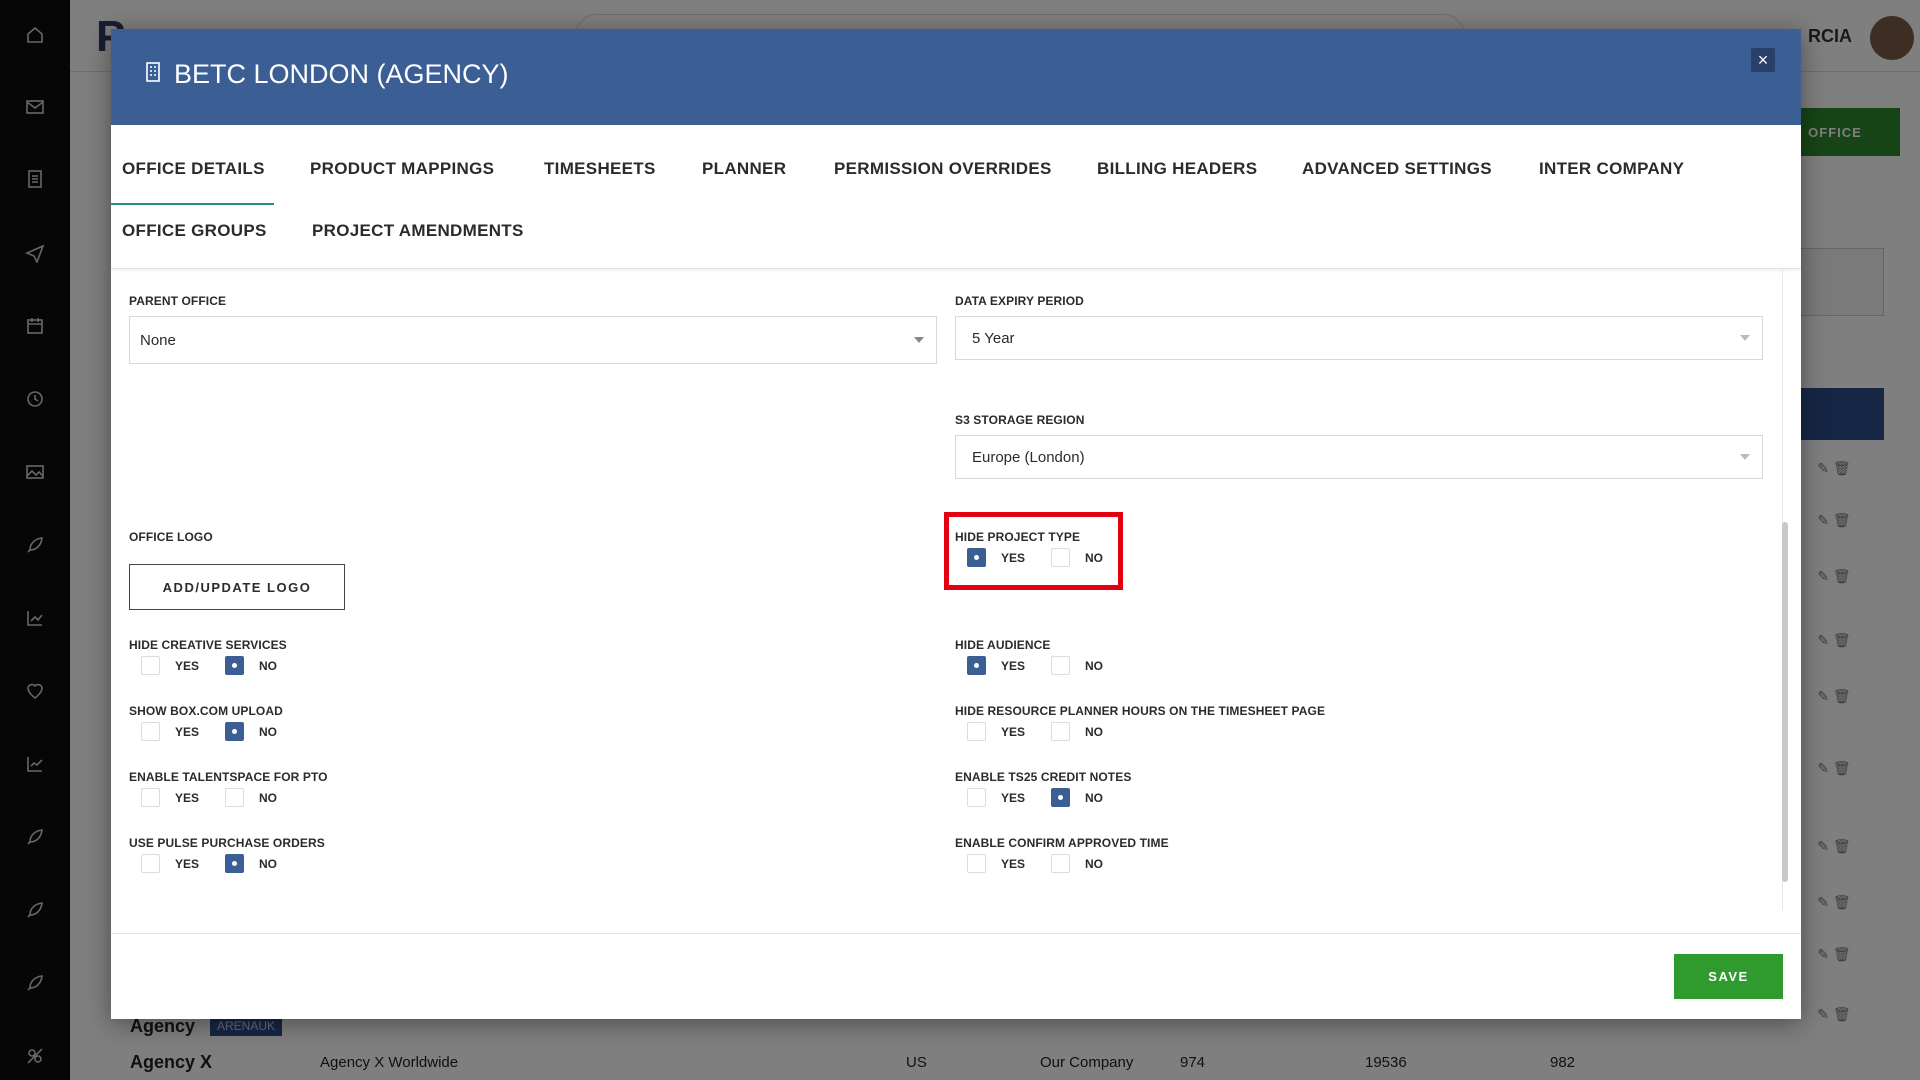 Image resolution: width=1920 pixels, height=1080 pixels. Describe the element at coordinates (1611, 169) in the screenshot. I see `tab-inter-company: INTER COMPANY` at that location.